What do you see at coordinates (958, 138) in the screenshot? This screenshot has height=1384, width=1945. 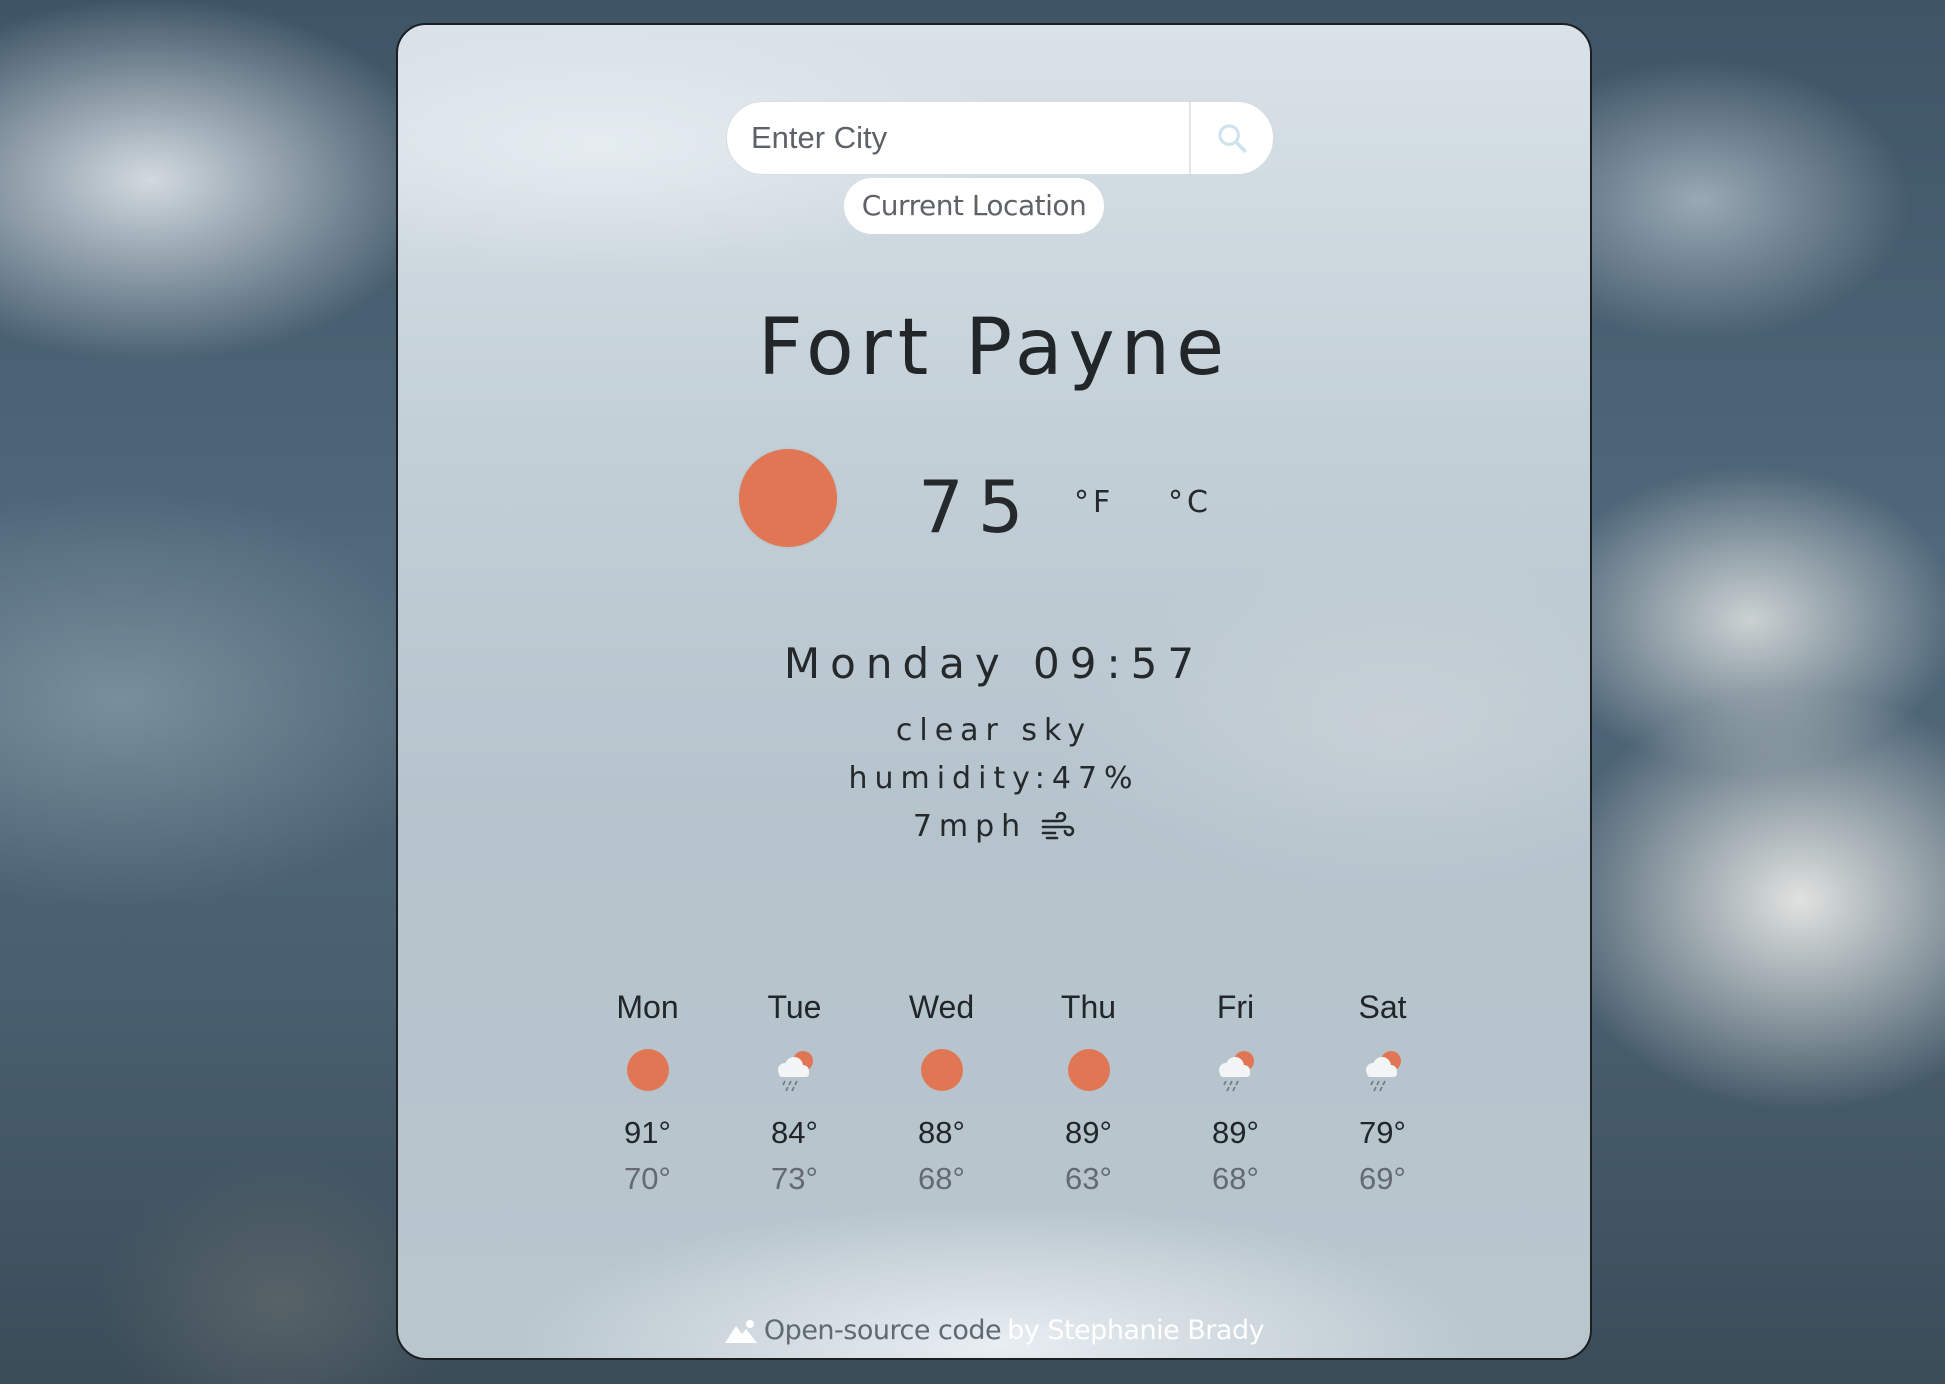 I see `search-input` at bounding box center [958, 138].